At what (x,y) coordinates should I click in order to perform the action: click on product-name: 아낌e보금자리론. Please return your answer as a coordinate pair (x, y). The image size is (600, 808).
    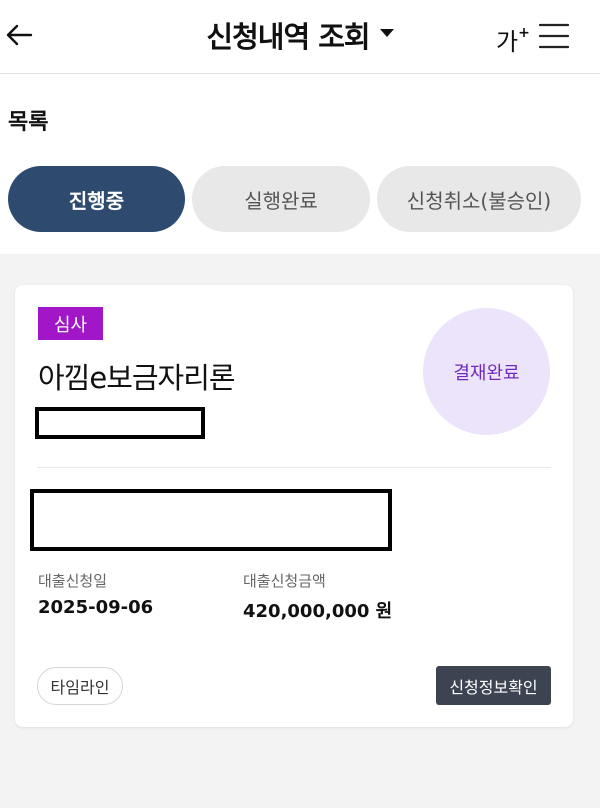
    Looking at the image, I should click on (137, 378).